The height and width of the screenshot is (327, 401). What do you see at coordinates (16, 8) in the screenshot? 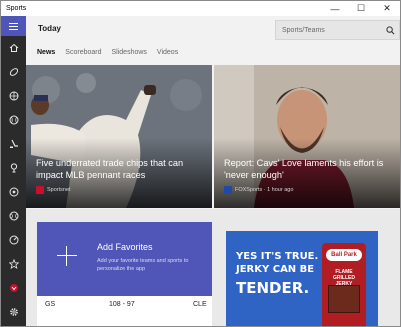
I see `app-name: Sports` at bounding box center [16, 8].